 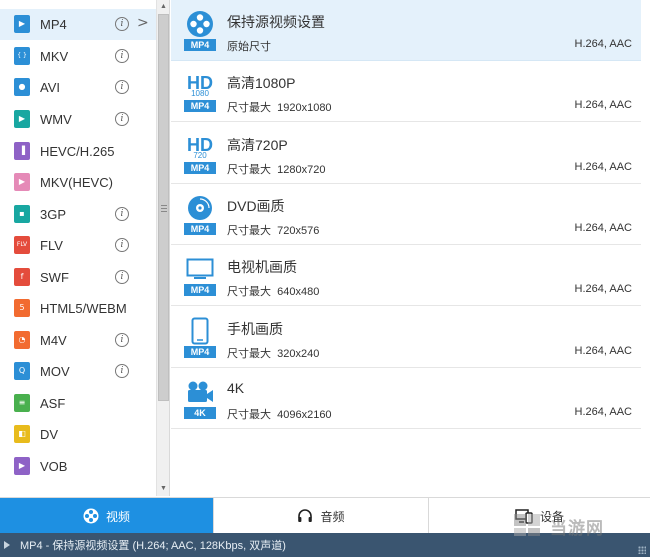 I want to click on format-item-dv: ◧ DV, so click(x=78, y=434).